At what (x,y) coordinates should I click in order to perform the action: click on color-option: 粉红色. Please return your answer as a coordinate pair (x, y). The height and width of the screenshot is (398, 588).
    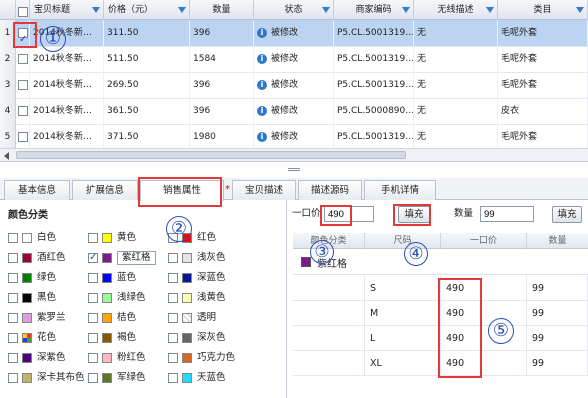
    Looking at the image, I should click on (117, 358).